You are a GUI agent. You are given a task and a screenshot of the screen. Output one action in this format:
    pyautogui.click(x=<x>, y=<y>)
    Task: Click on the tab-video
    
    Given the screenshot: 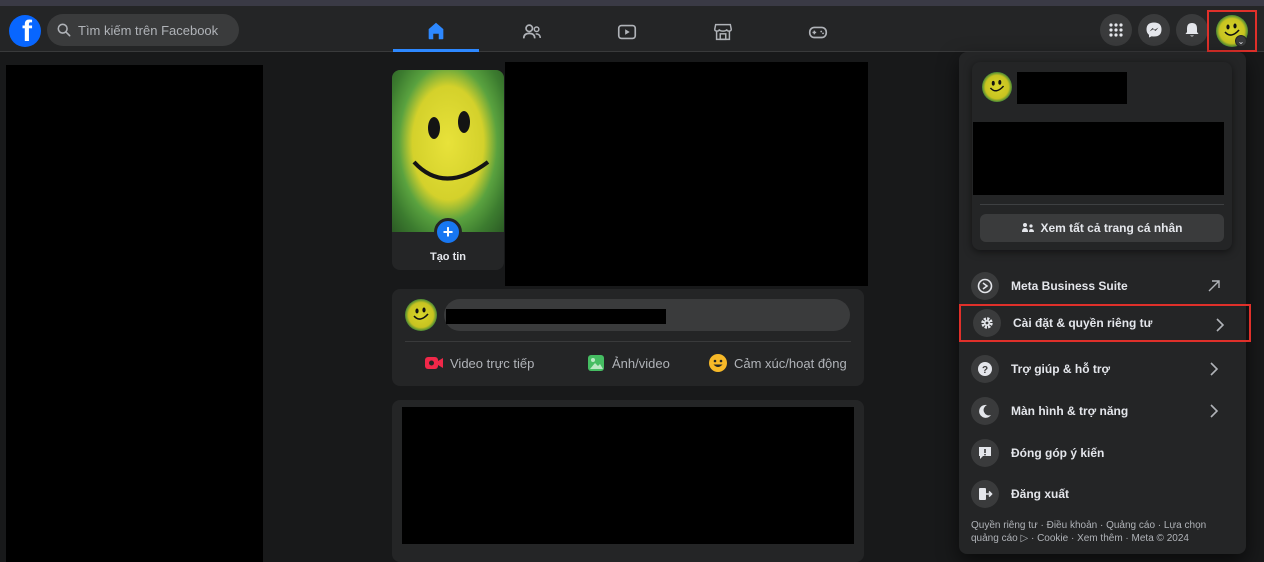 What is the action you would take?
    pyautogui.click(x=627, y=32)
    